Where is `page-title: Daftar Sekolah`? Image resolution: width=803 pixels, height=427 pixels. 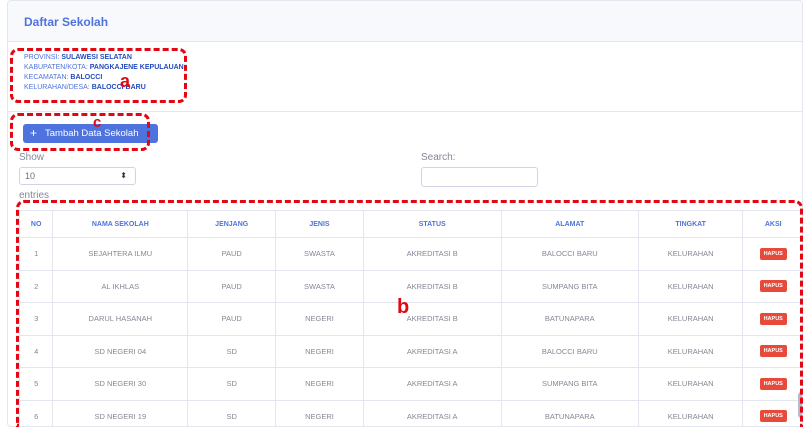
page-title: Daftar Sekolah is located at coordinates (66, 22).